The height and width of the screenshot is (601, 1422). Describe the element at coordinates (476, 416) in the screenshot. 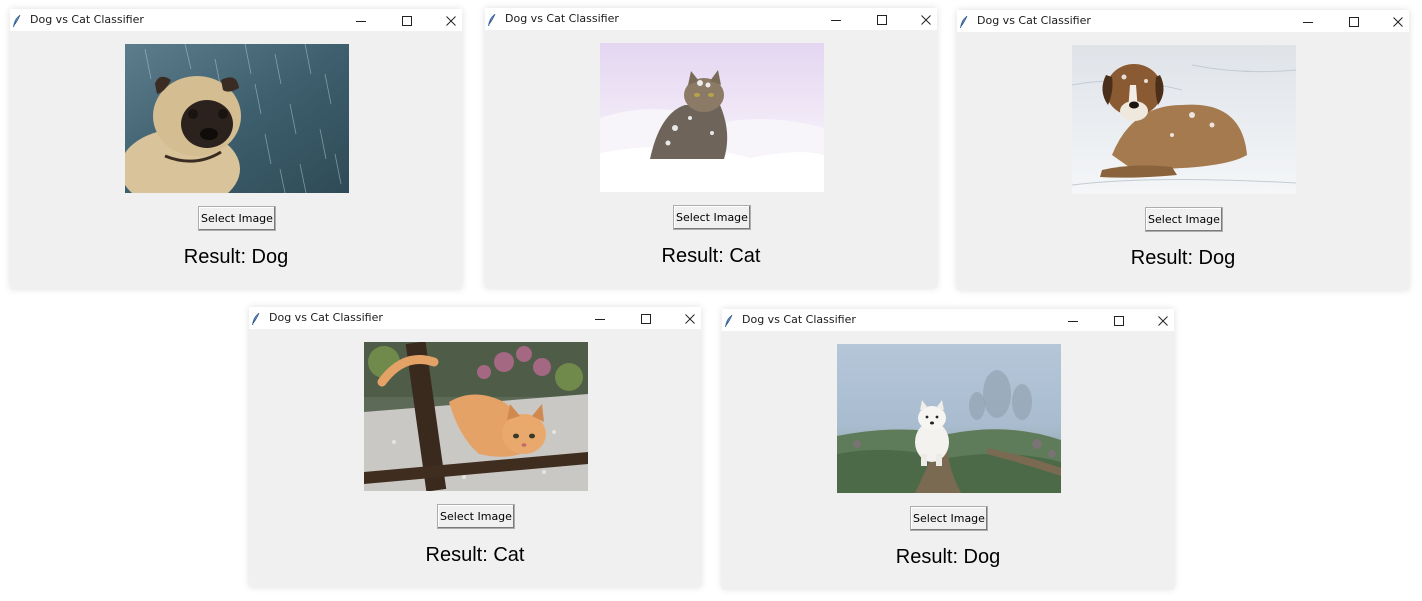

I see `selected-image-kitten` at that location.